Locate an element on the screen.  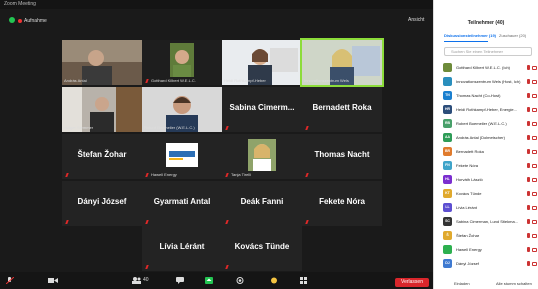
avatar: TN is located at coordinates (447, 95).